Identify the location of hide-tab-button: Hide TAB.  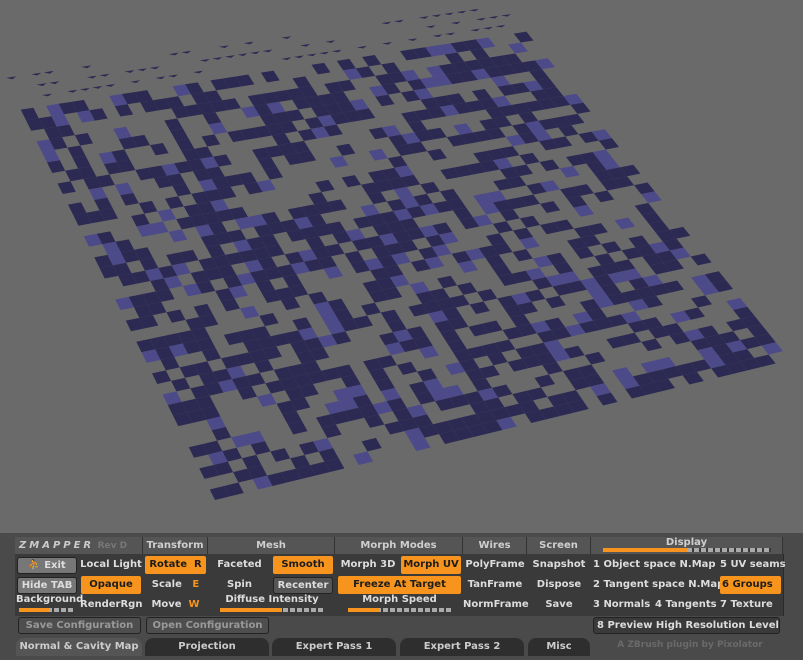
(47, 585).